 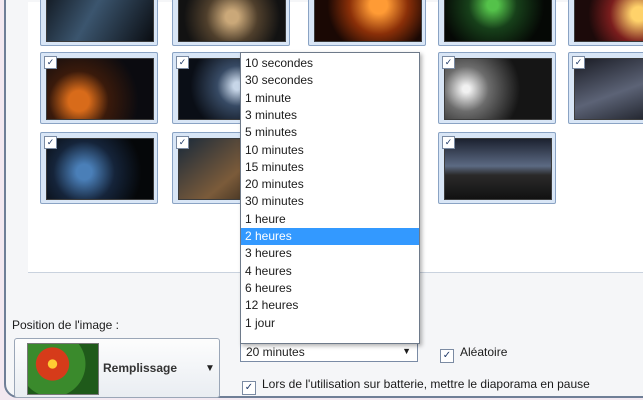 What do you see at coordinates (330, 132) in the screenshot?
I see `interval-option: 5 minutes` at bounding box center [330, 132].